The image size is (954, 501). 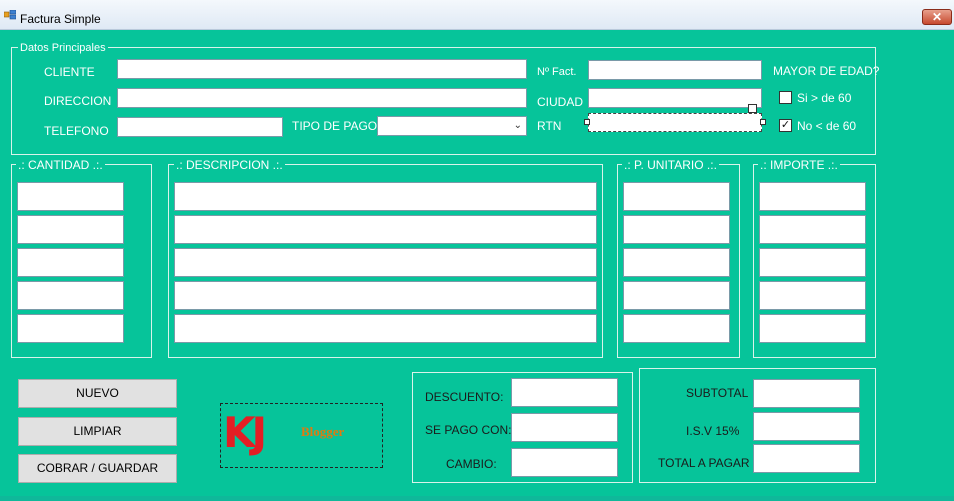 I want to click on descuento-label: DESCUENTO:, so click(x=464, y=397).